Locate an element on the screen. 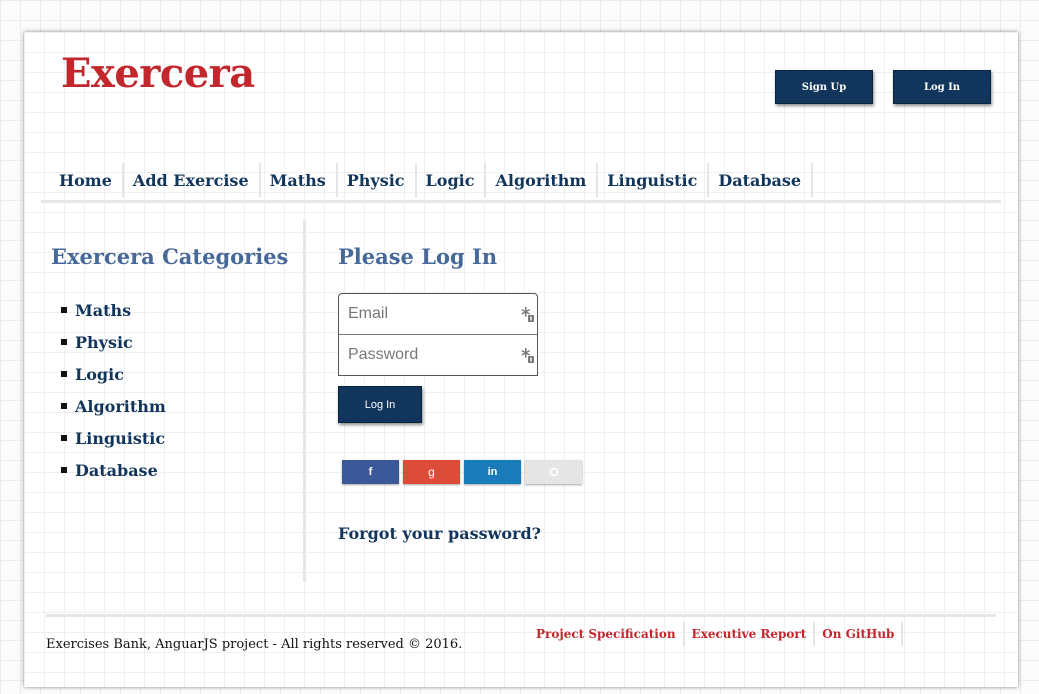 This screenshot has height=694, width=1039. nav-database: Database is located at coordinates (761, 180).